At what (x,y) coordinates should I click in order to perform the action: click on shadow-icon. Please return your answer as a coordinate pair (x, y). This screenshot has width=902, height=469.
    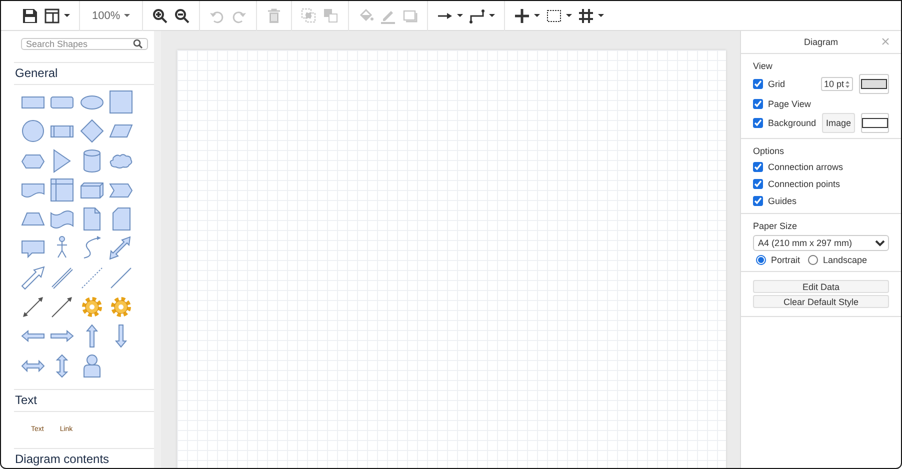
    Looking at the image, I should click on (410, 16).